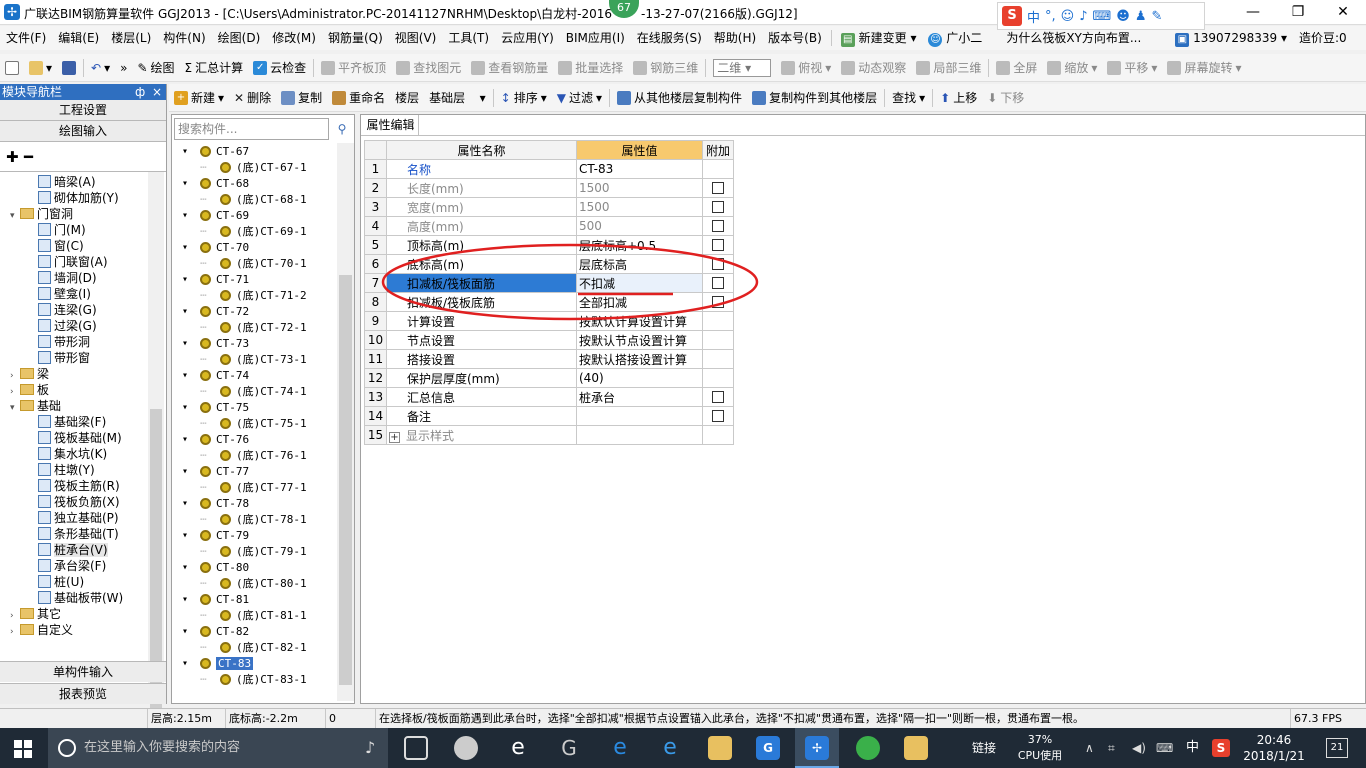  What do you see at coordinates (218, 748) in the screenshot?
I see `taskbar-search-input: 在这里输入你要搜索的内容` at bounding box center [218, 748].